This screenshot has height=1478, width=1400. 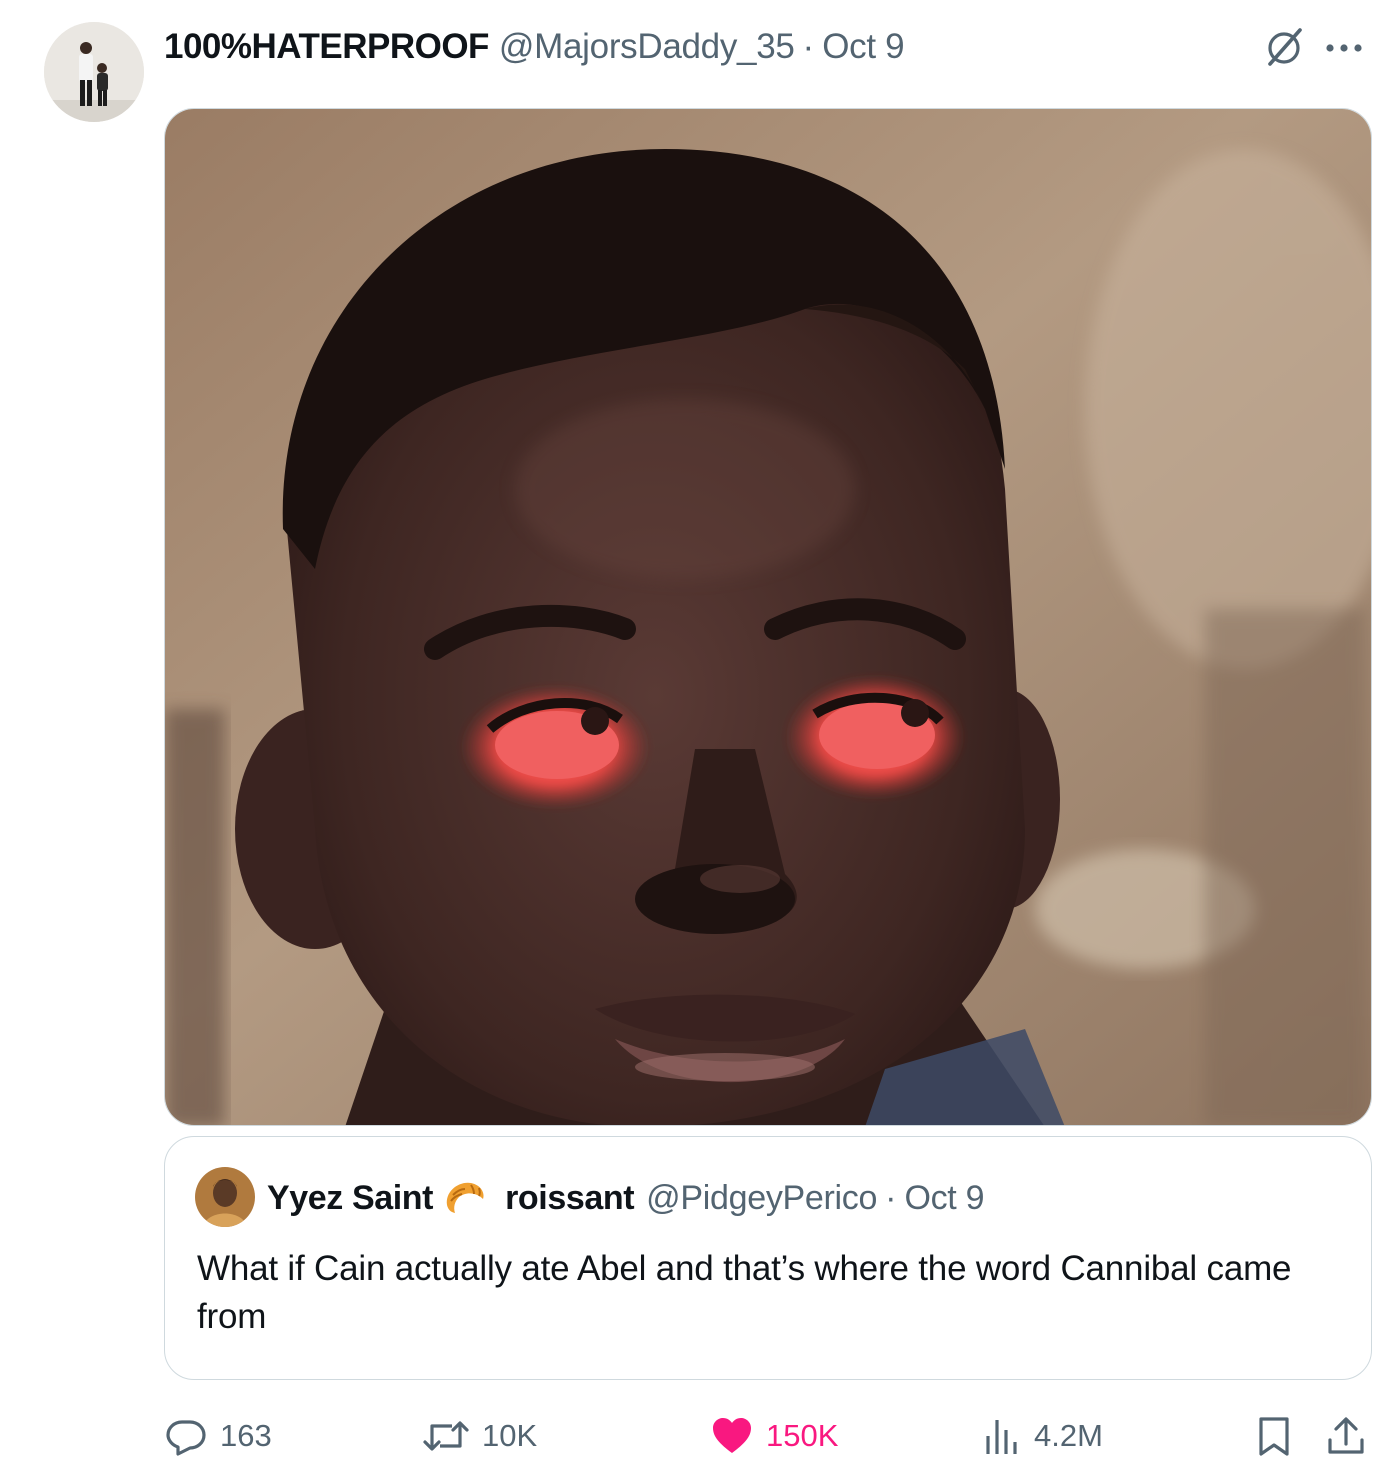 What do you see at coordinates (802, 1435) in the screenshot?
I see `like-count: 150K` at bounding box center [802, 1435].